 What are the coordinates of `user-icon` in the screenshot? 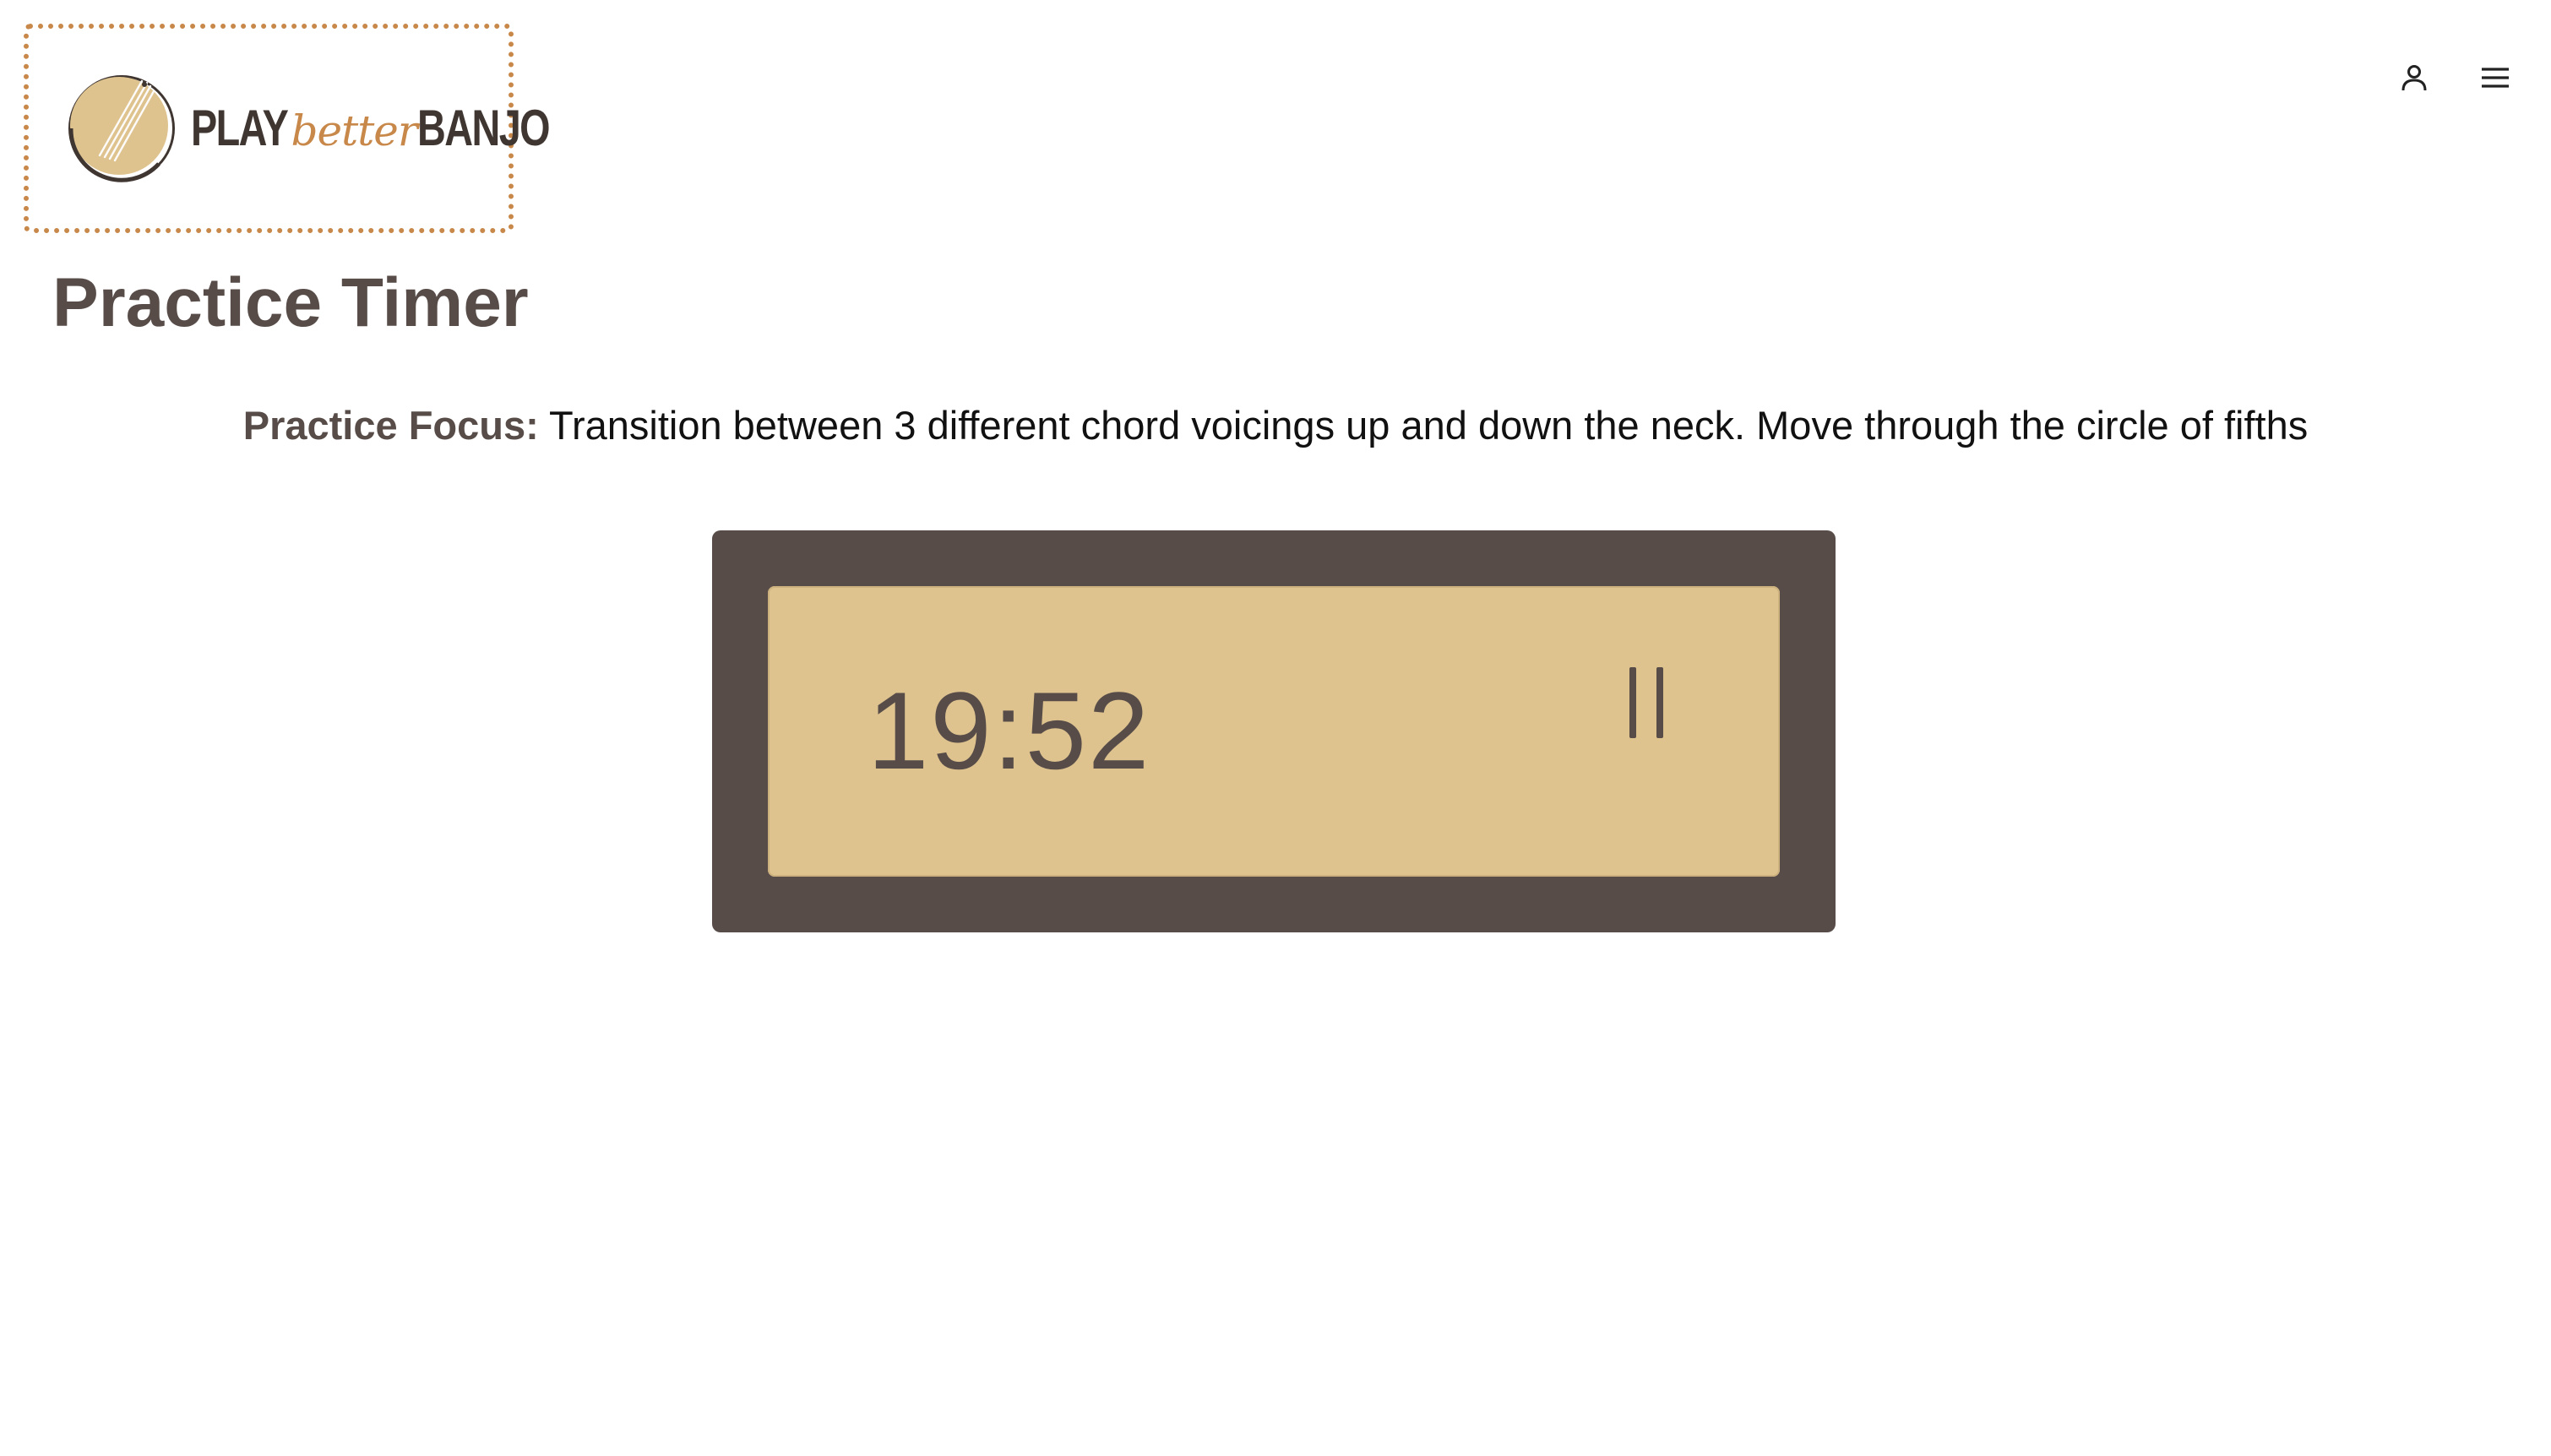 It's located at (2414, 78).